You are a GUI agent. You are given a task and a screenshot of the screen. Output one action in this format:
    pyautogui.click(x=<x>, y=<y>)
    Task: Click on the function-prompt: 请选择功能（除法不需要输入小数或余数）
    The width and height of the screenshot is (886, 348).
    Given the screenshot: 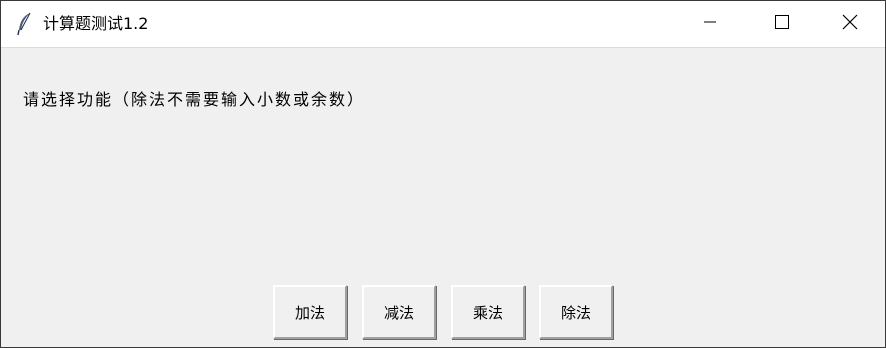 What is the action you would take?
    pyautogui.click(x=194, y=99)
    